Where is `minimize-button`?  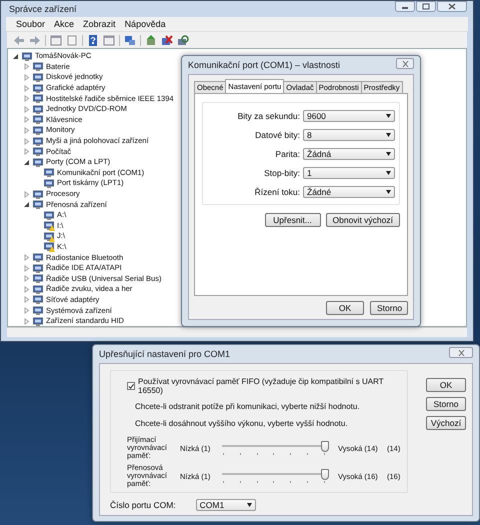
minimize-button is located at coordinates (405, 6).